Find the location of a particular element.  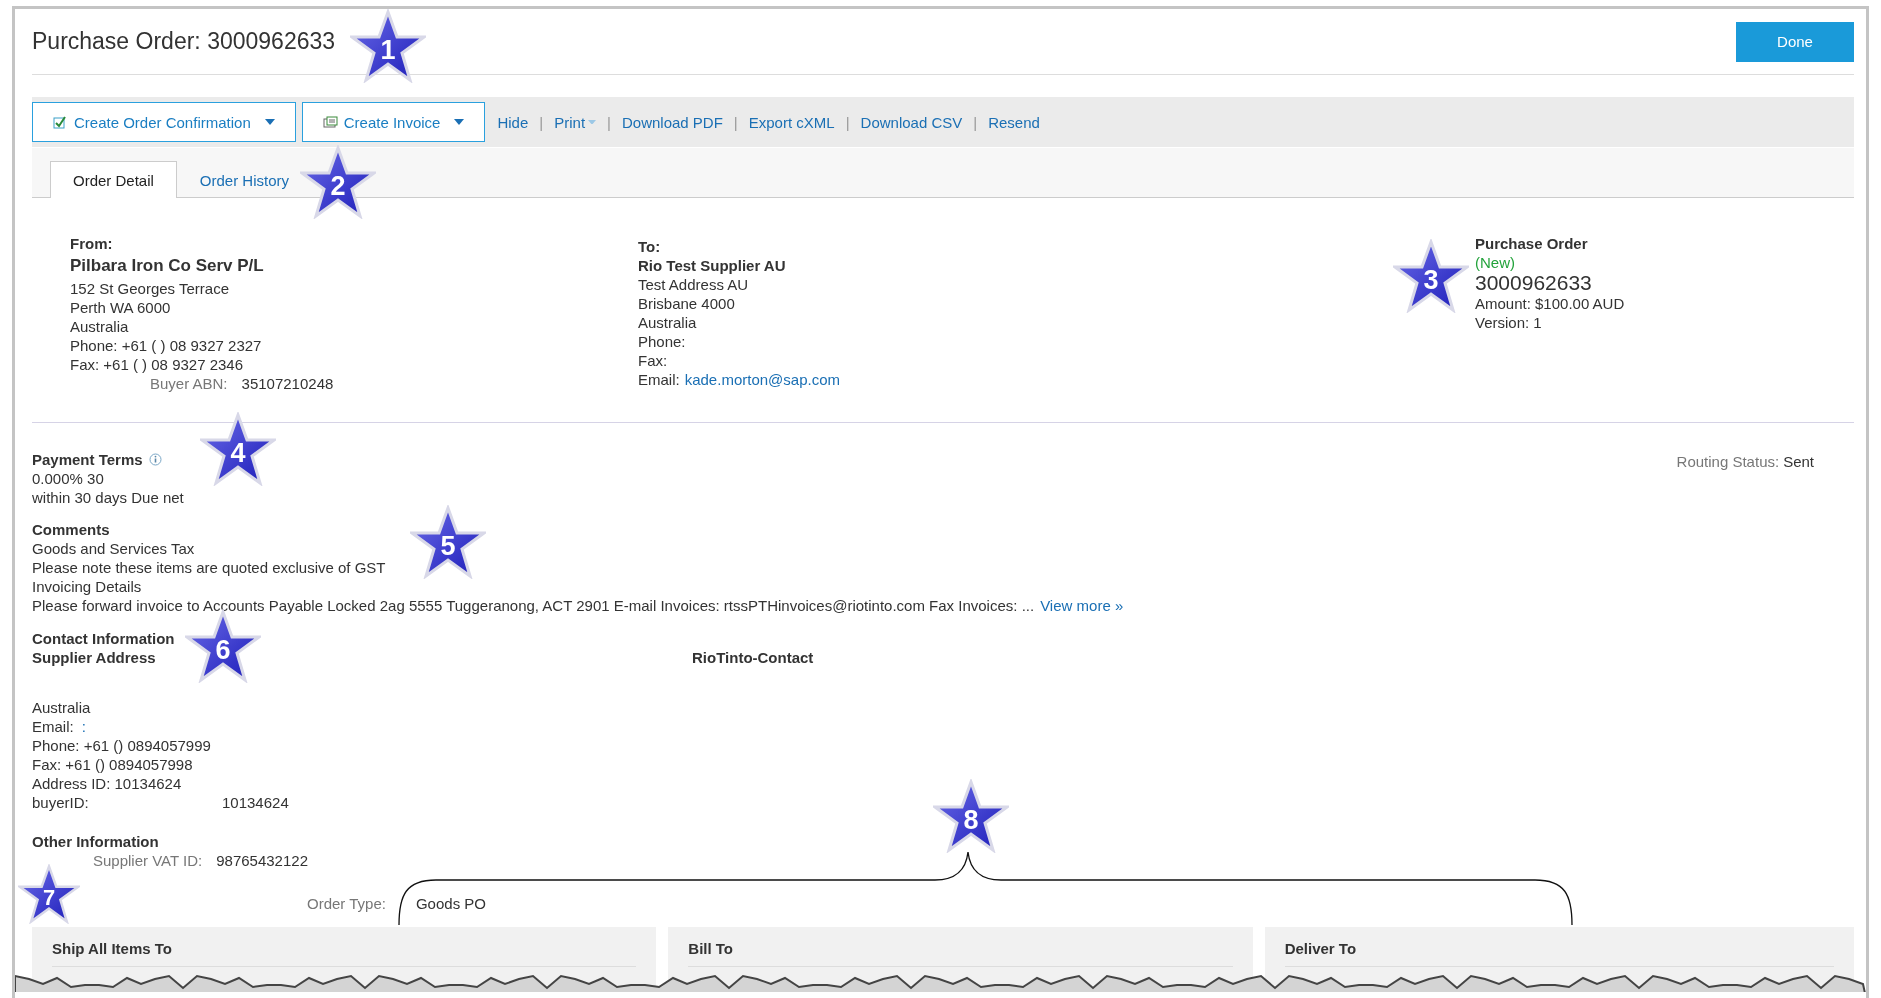

dropdown-button: Create Invoice is located at coordinates (393, 122).